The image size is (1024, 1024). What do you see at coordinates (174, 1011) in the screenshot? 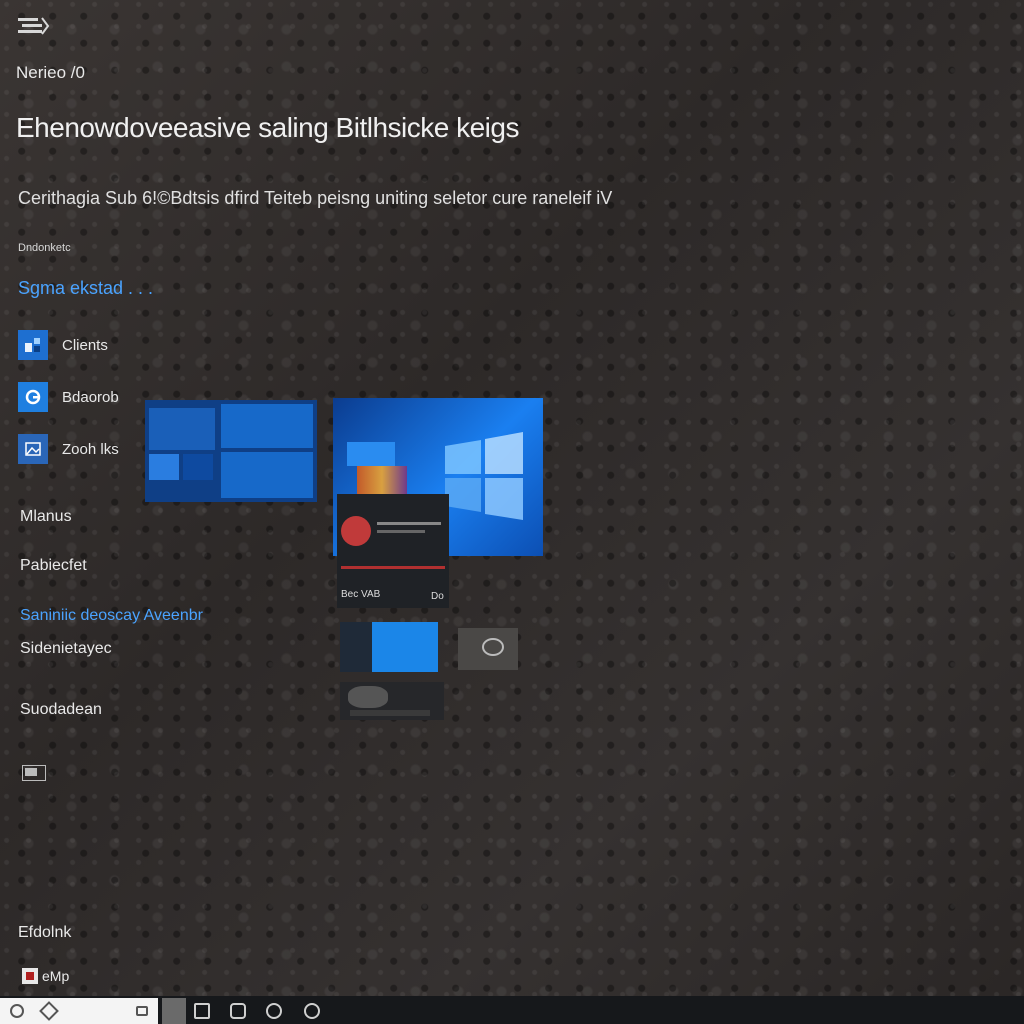
I see `task-view-button` at bounding box center [174, 1011].